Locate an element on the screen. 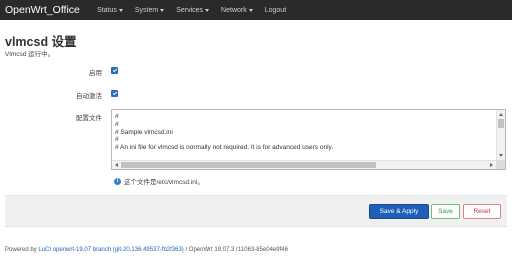  enable-checkbox is located at coordinates (114, 70).